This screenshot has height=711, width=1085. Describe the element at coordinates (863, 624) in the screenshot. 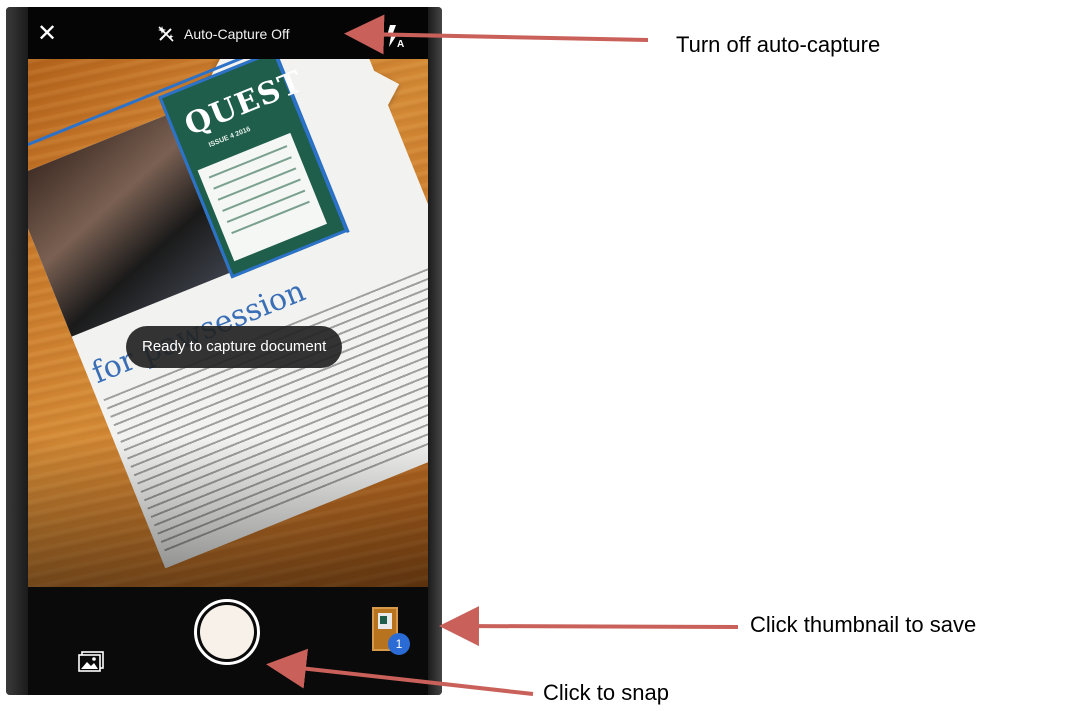

I see `annotation-click-thumbnail: Click thumbnail to save` at that location.